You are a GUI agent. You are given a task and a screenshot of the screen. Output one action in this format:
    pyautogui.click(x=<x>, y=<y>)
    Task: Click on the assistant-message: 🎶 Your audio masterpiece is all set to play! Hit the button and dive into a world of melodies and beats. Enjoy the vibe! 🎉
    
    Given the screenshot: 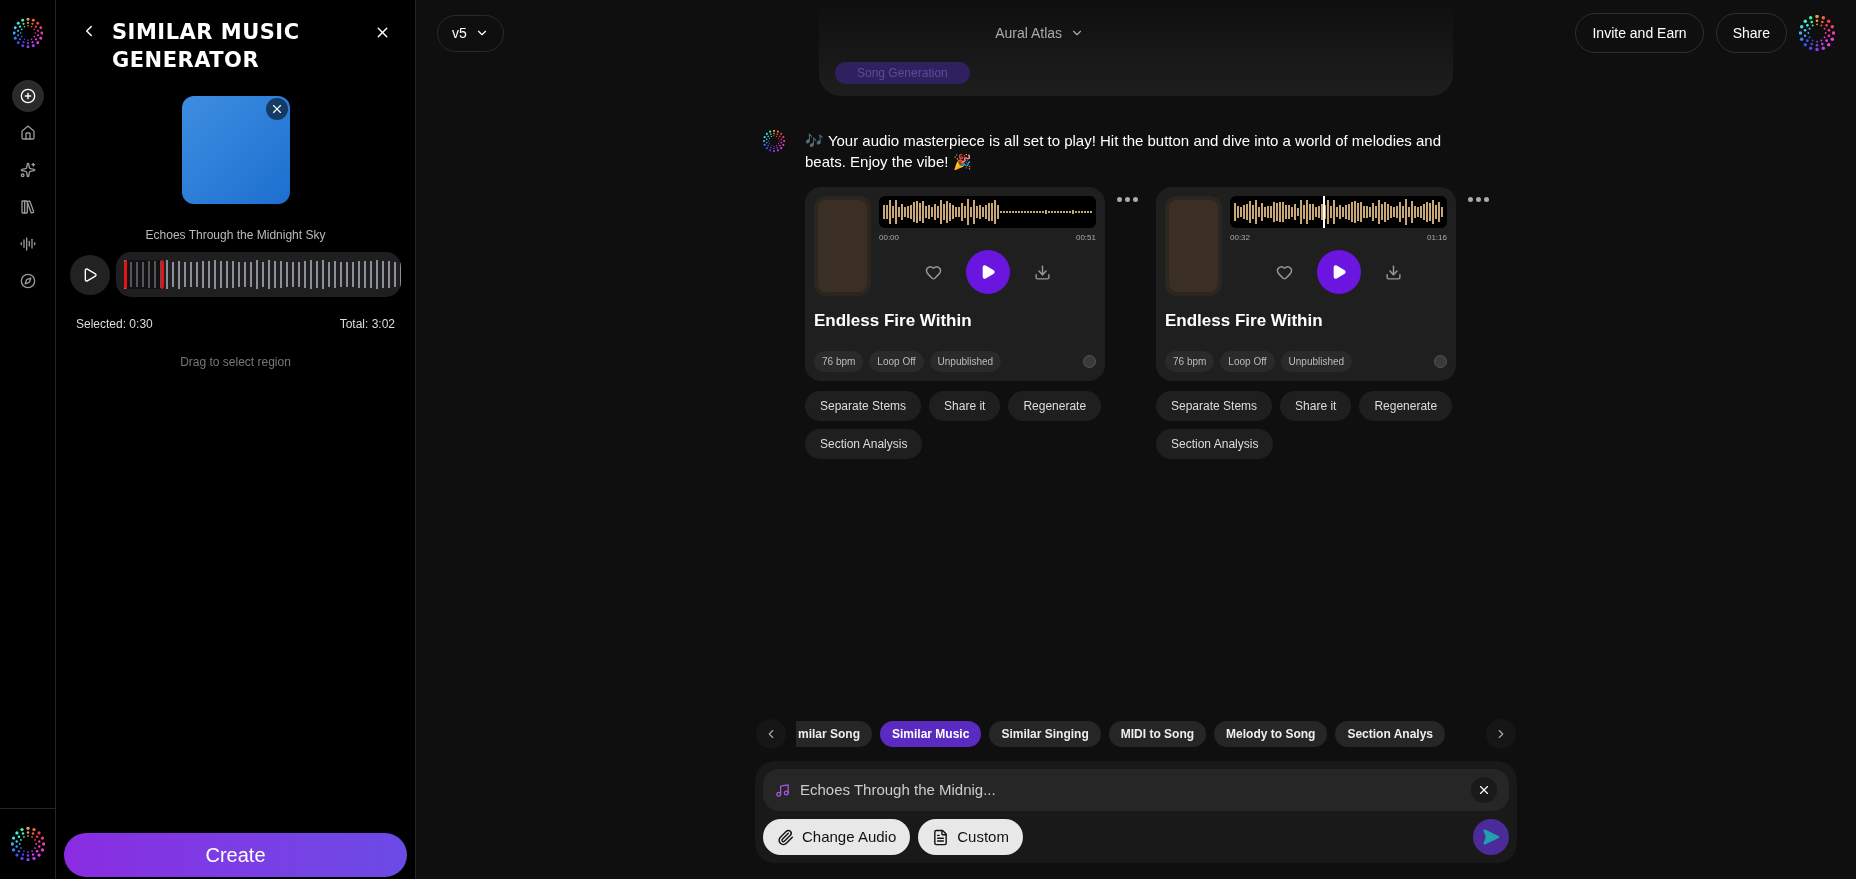 What is the action you would take?
    pyautogui.click(x=1124, y=151)
    